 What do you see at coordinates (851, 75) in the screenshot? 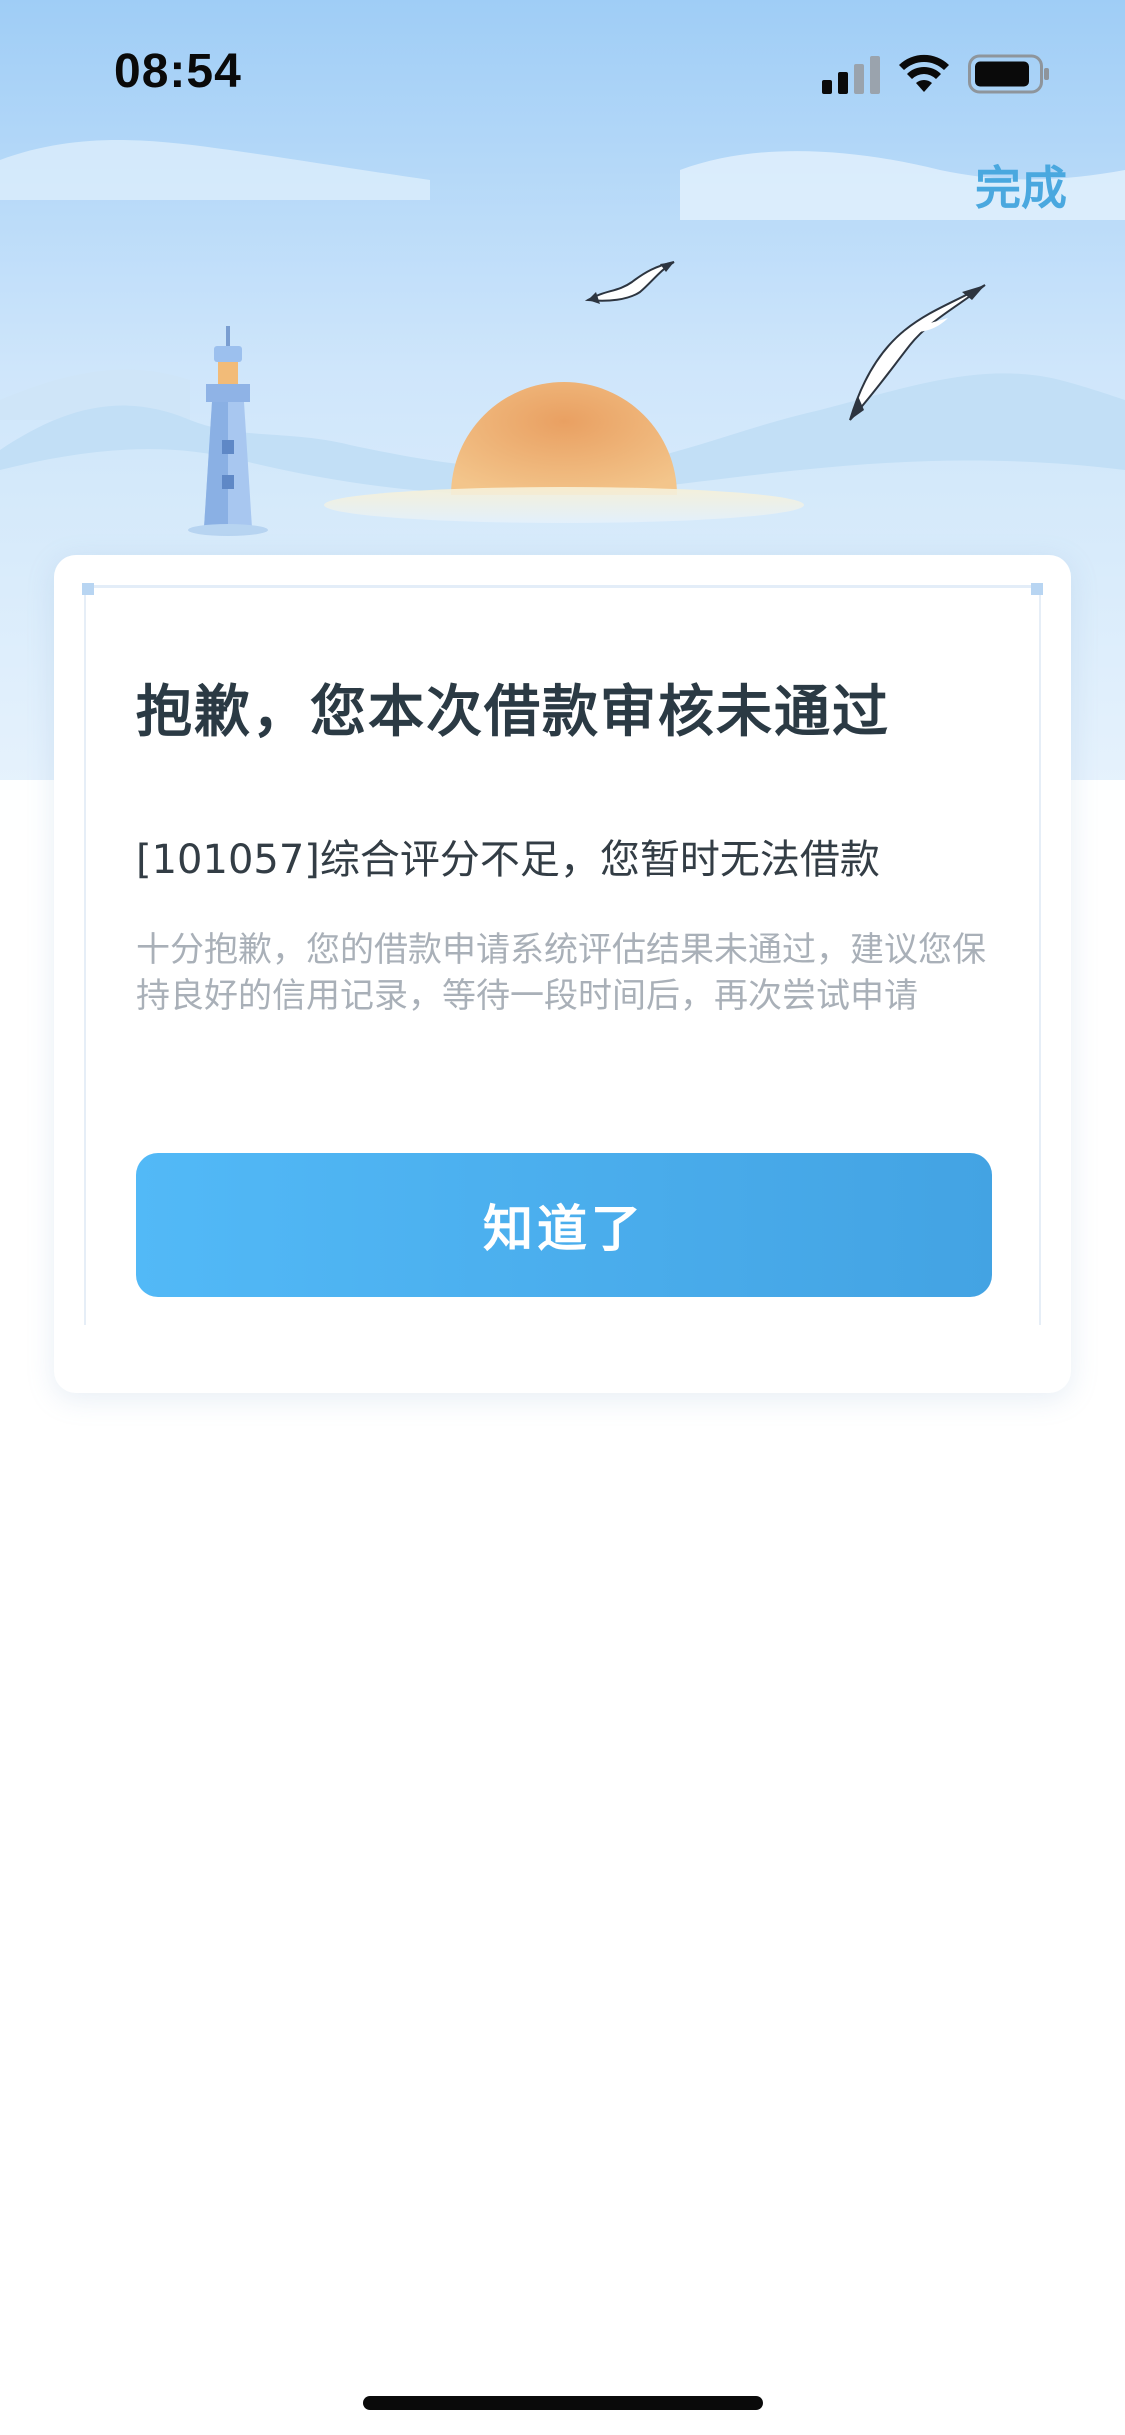
I see `cellular-signal-icon` at bounding box center [851, 75].